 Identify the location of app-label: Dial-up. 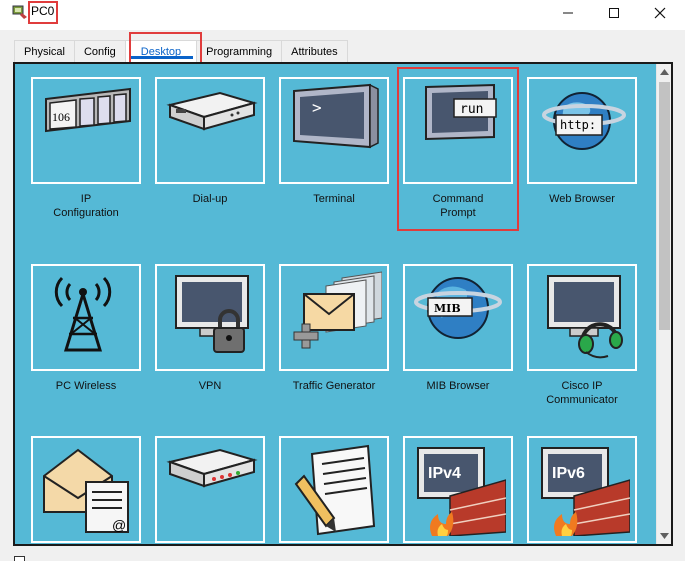
(210, 199).